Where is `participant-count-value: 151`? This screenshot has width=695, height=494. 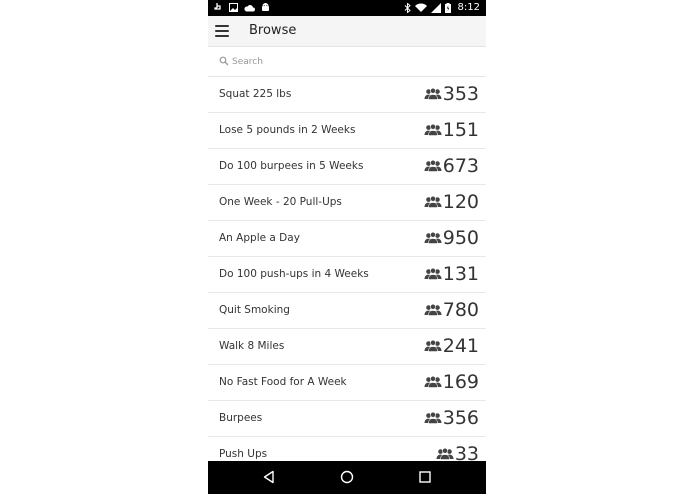 participant-count-value: 151 is located at coordinates (460, 130).